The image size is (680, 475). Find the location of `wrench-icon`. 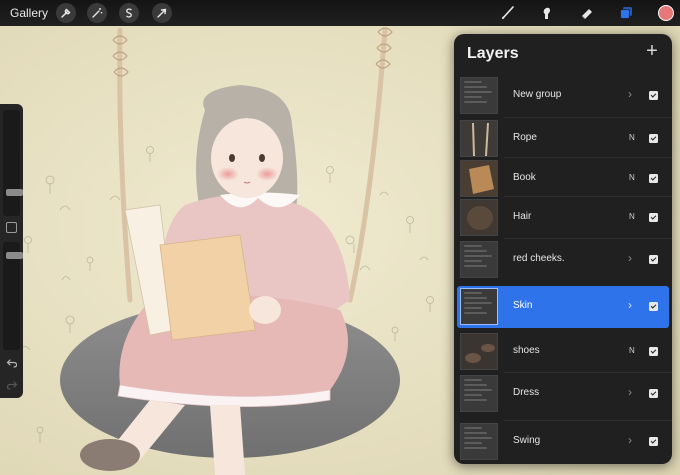

wrench-icon is located at coordinates (66, 13).